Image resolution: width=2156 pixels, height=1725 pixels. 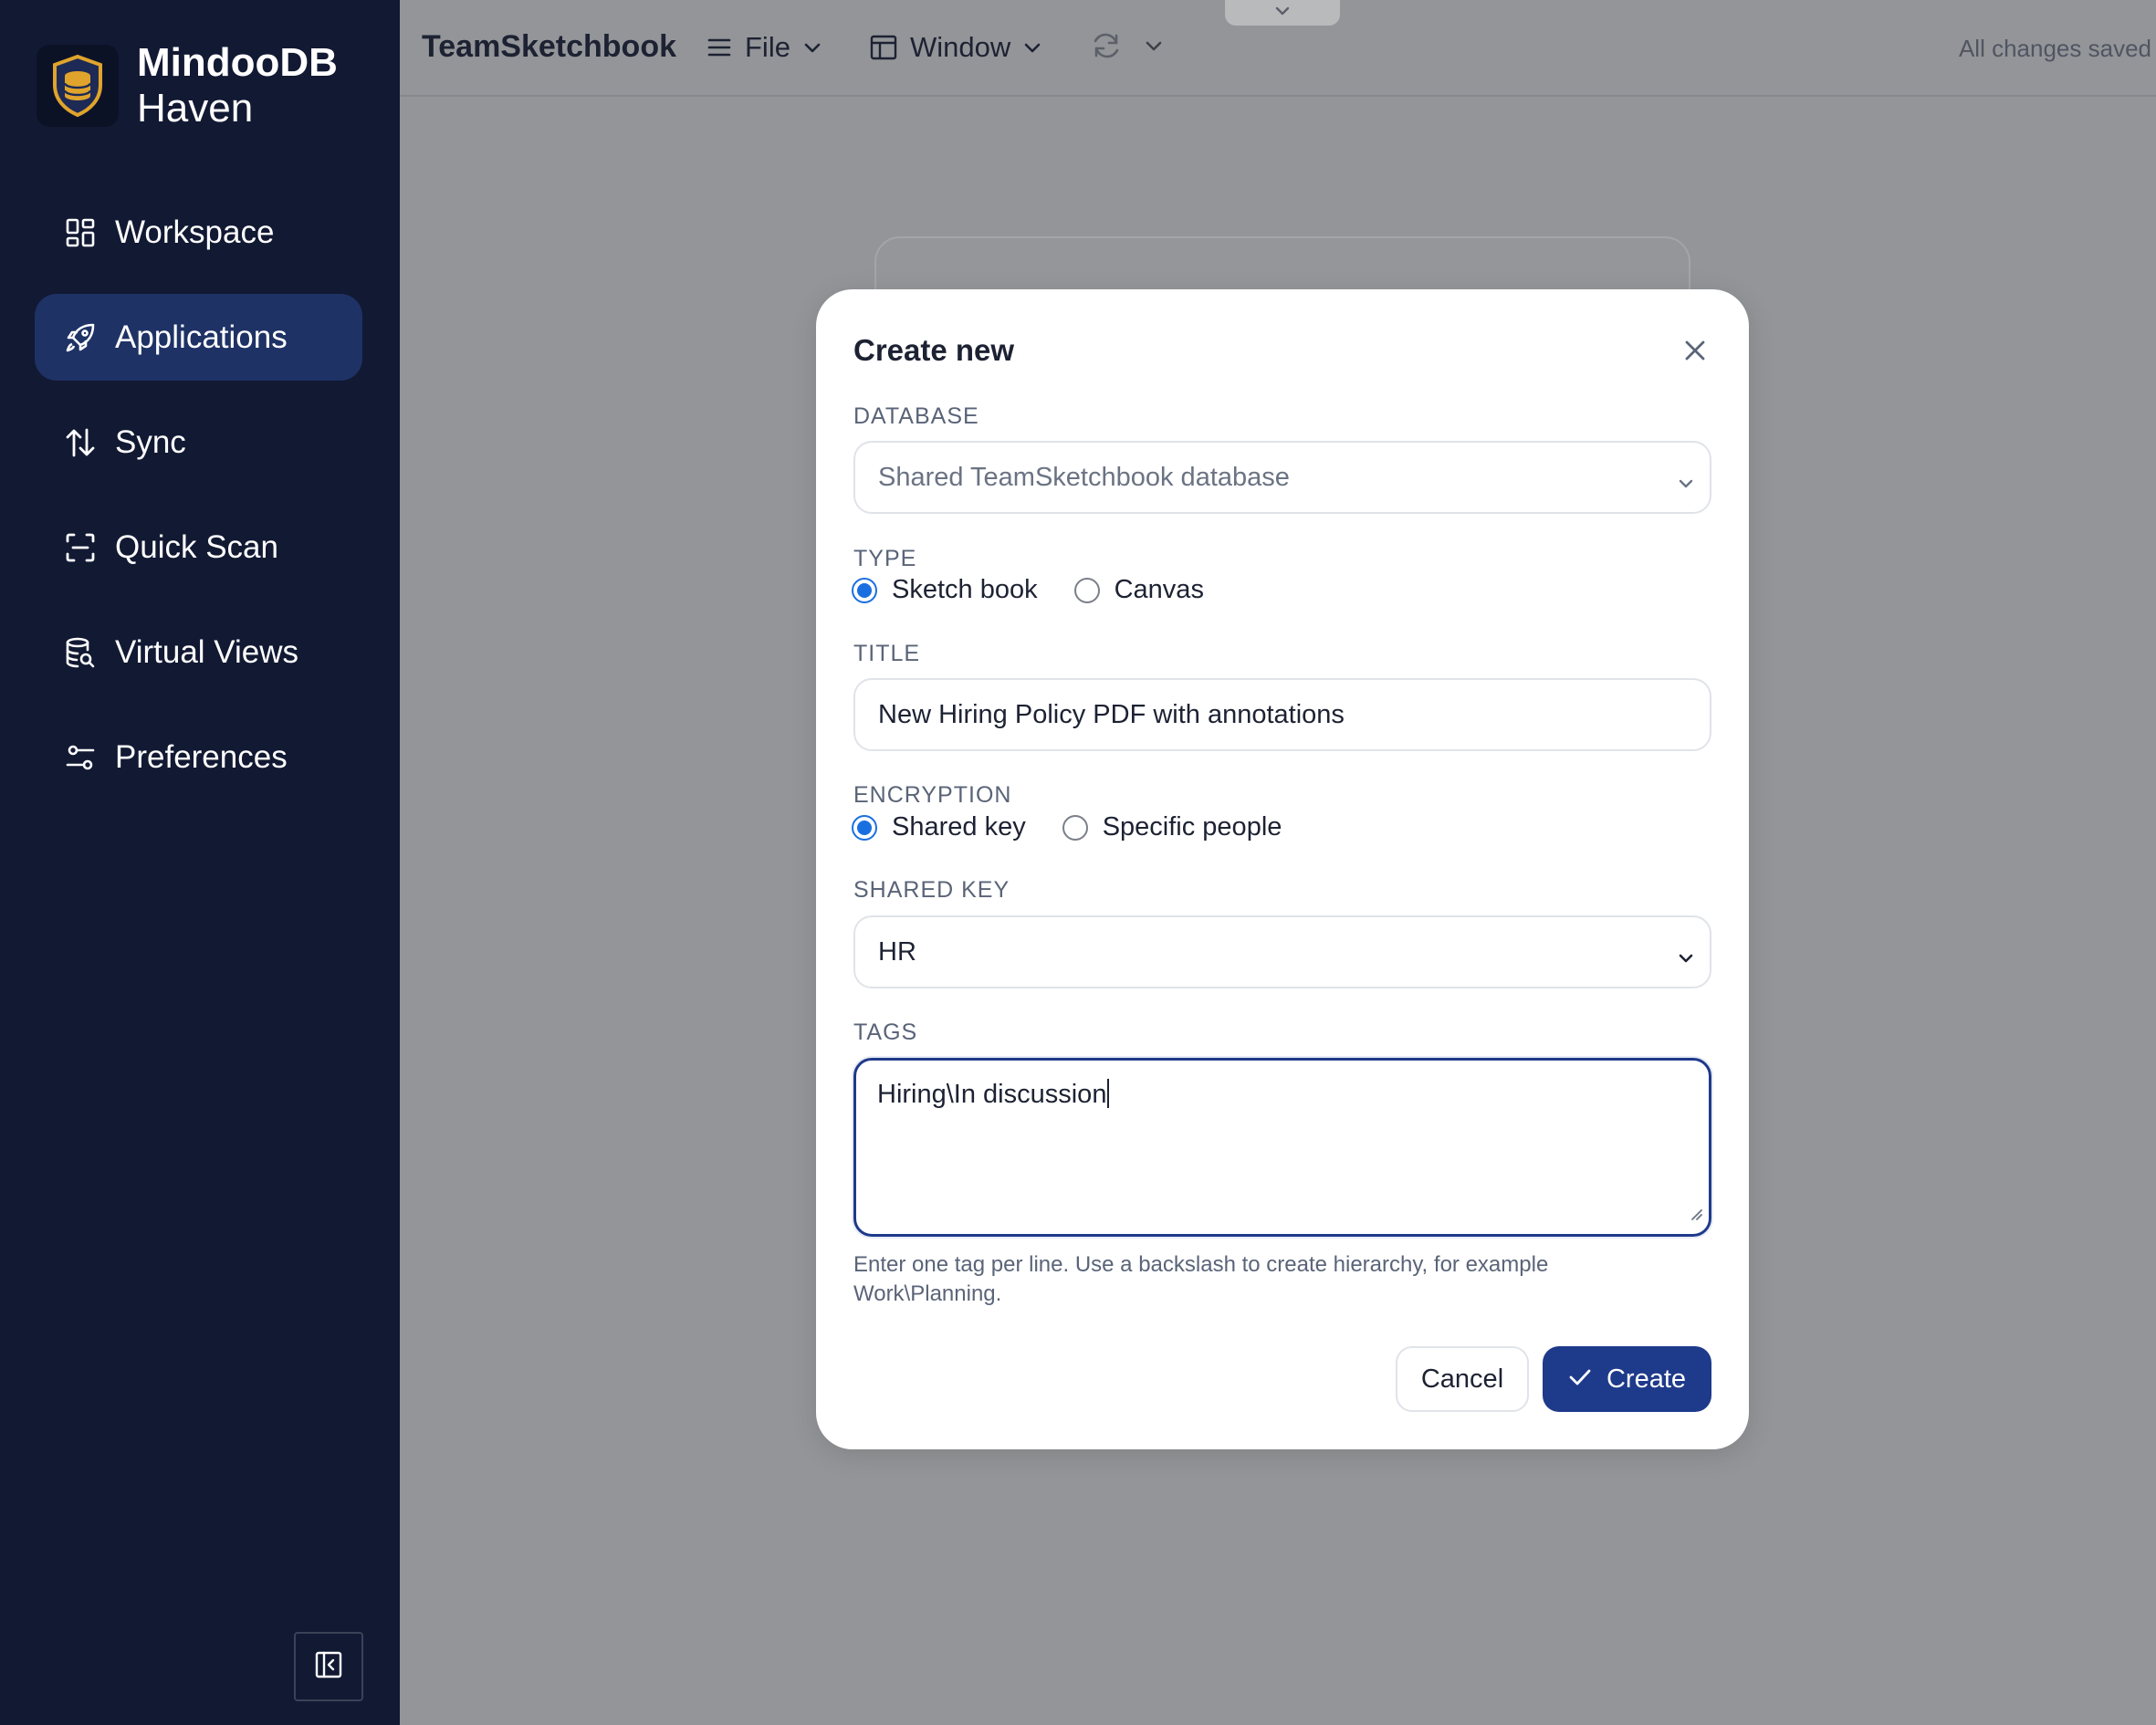 What do you see at coordinates (80, 442) in the screenshot?
I see `sync-arrows-icon` at bounding box center [80, 442].